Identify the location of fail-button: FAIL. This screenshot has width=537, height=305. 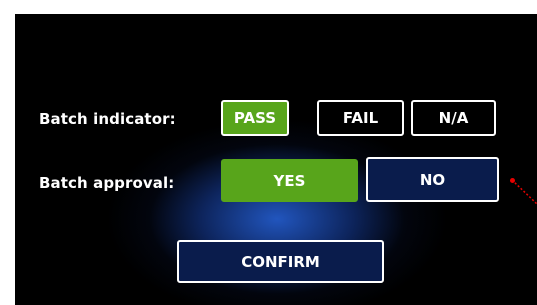
(360, 118).